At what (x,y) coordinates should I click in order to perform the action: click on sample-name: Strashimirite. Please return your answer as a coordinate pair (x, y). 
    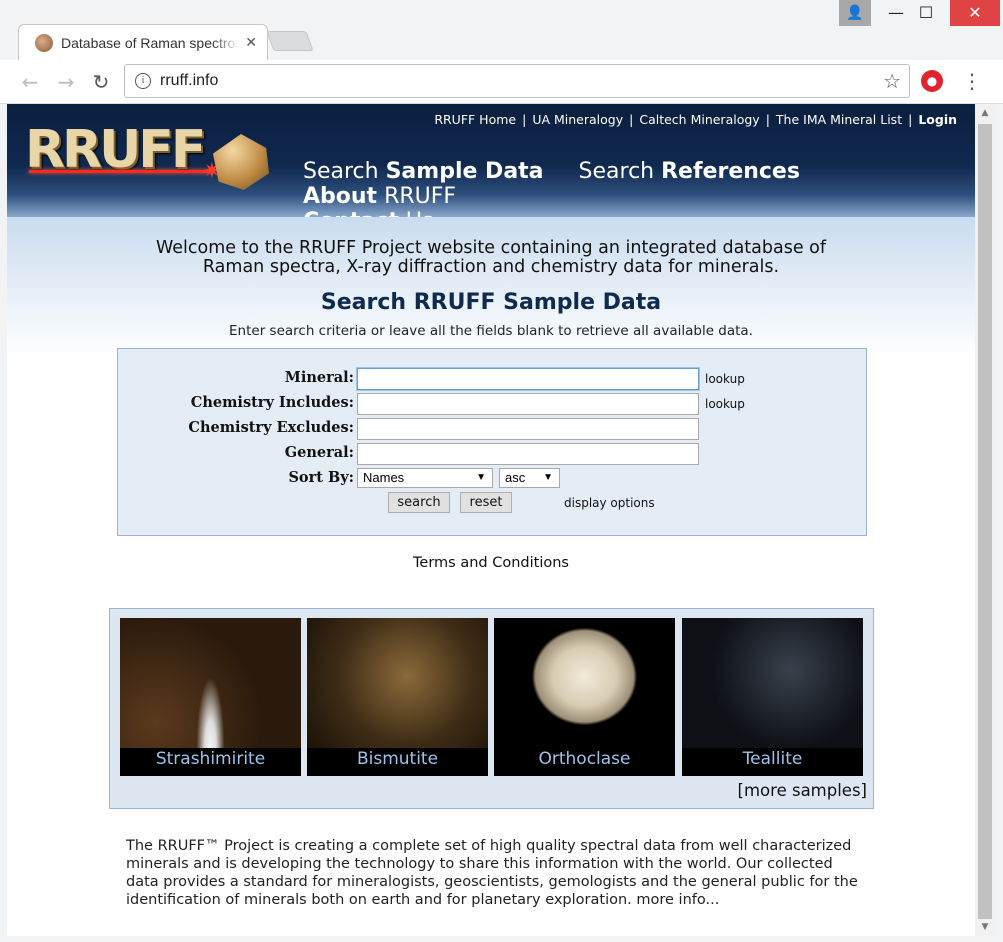
    Looking at the image, I should click on (210, 759).